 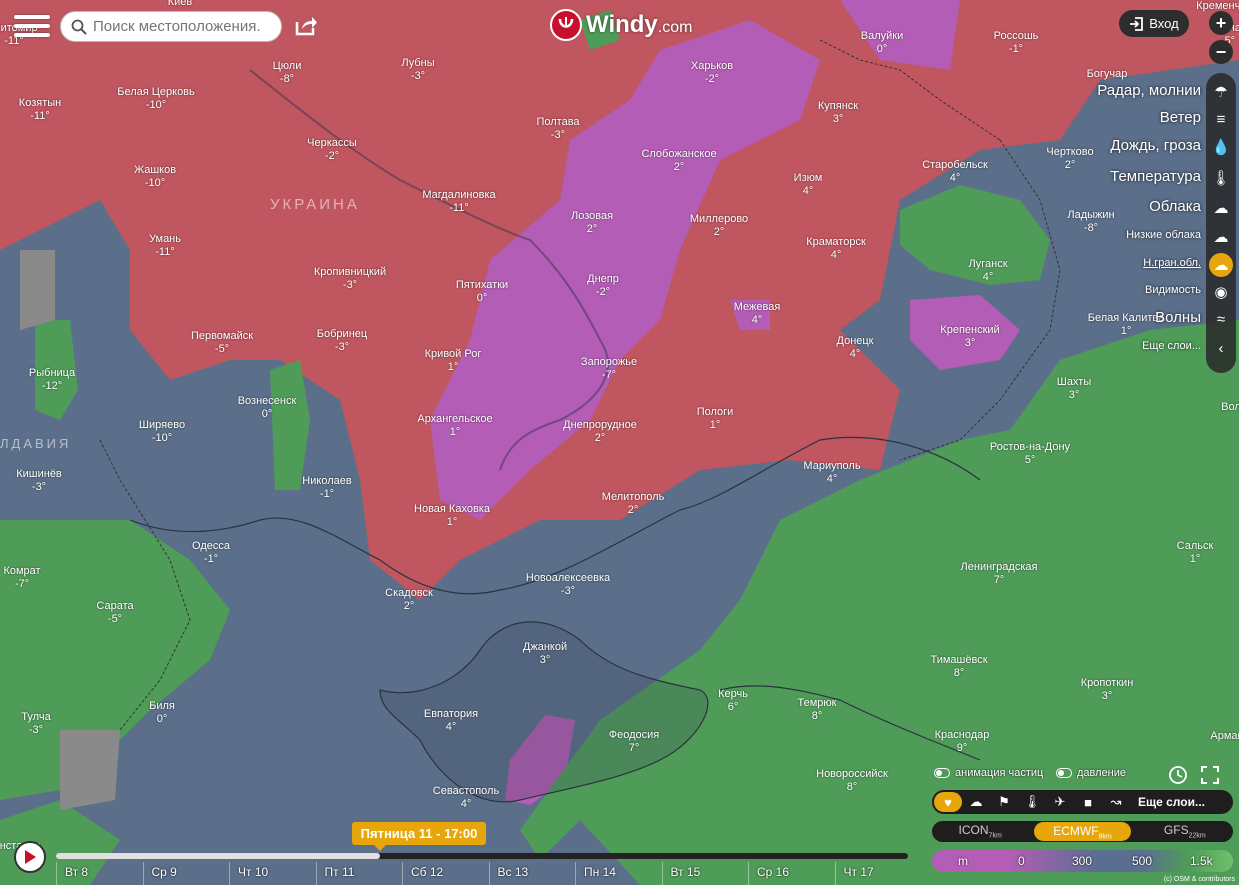 What do you see at coordinates (156, 99) in the screenshot?
I see `city-label: Белая Церковь -10°` at bounding box center [156, 99].